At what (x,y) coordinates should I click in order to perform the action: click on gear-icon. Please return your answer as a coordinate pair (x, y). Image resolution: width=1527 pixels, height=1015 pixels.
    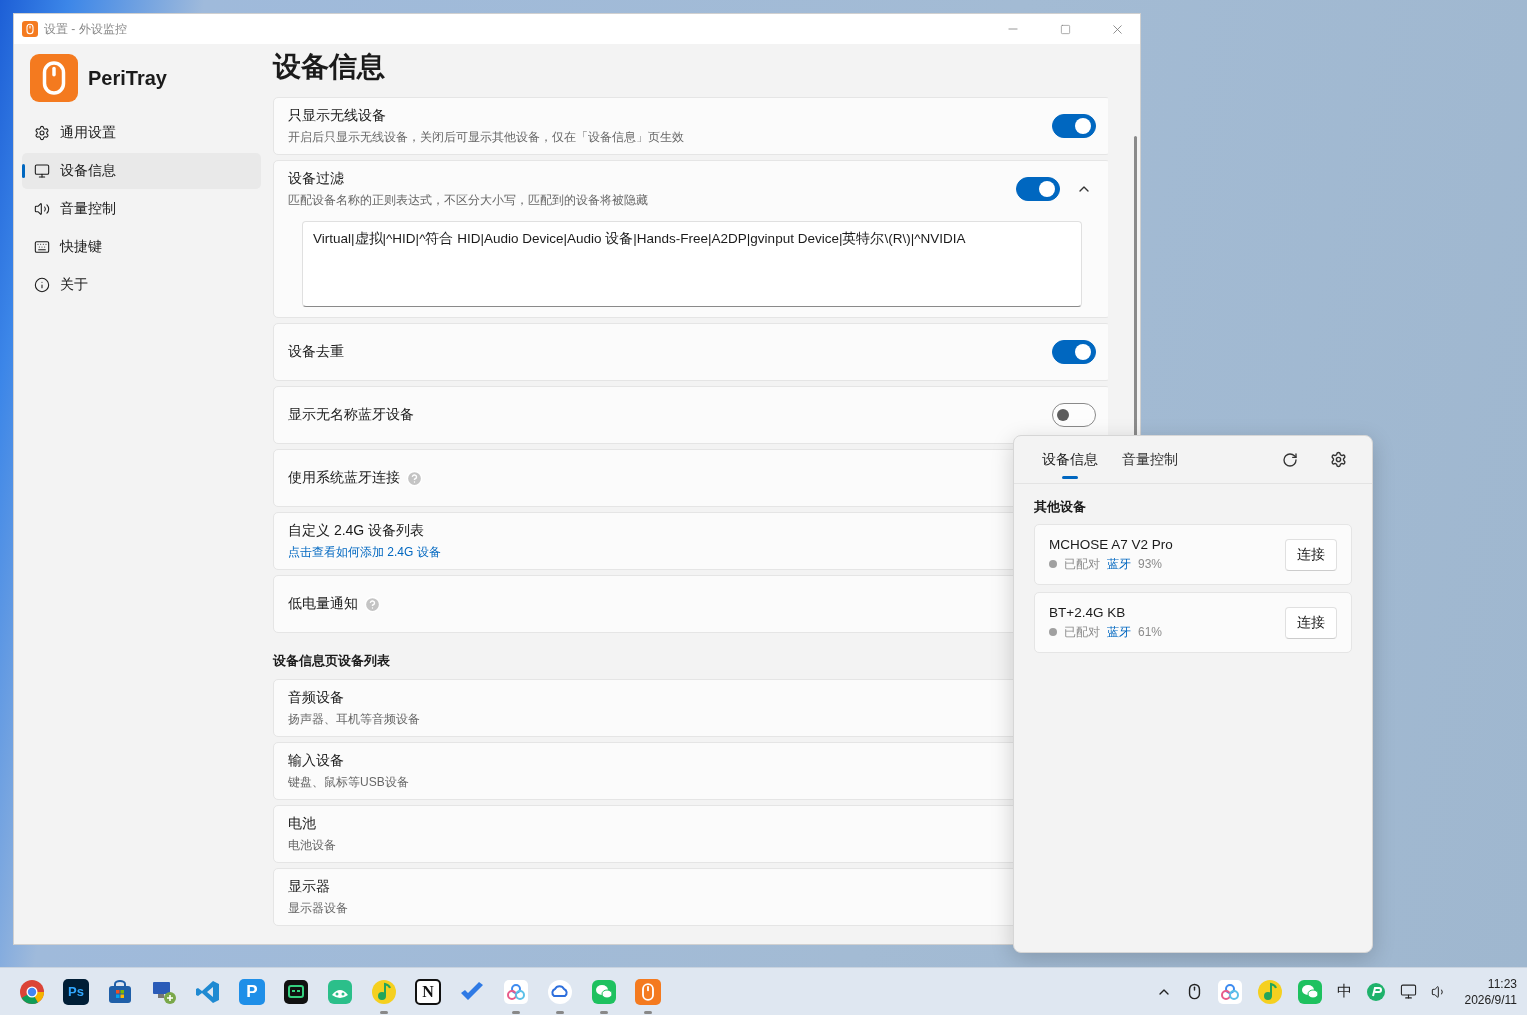
    Looking at the image, I should click on (42, 133).